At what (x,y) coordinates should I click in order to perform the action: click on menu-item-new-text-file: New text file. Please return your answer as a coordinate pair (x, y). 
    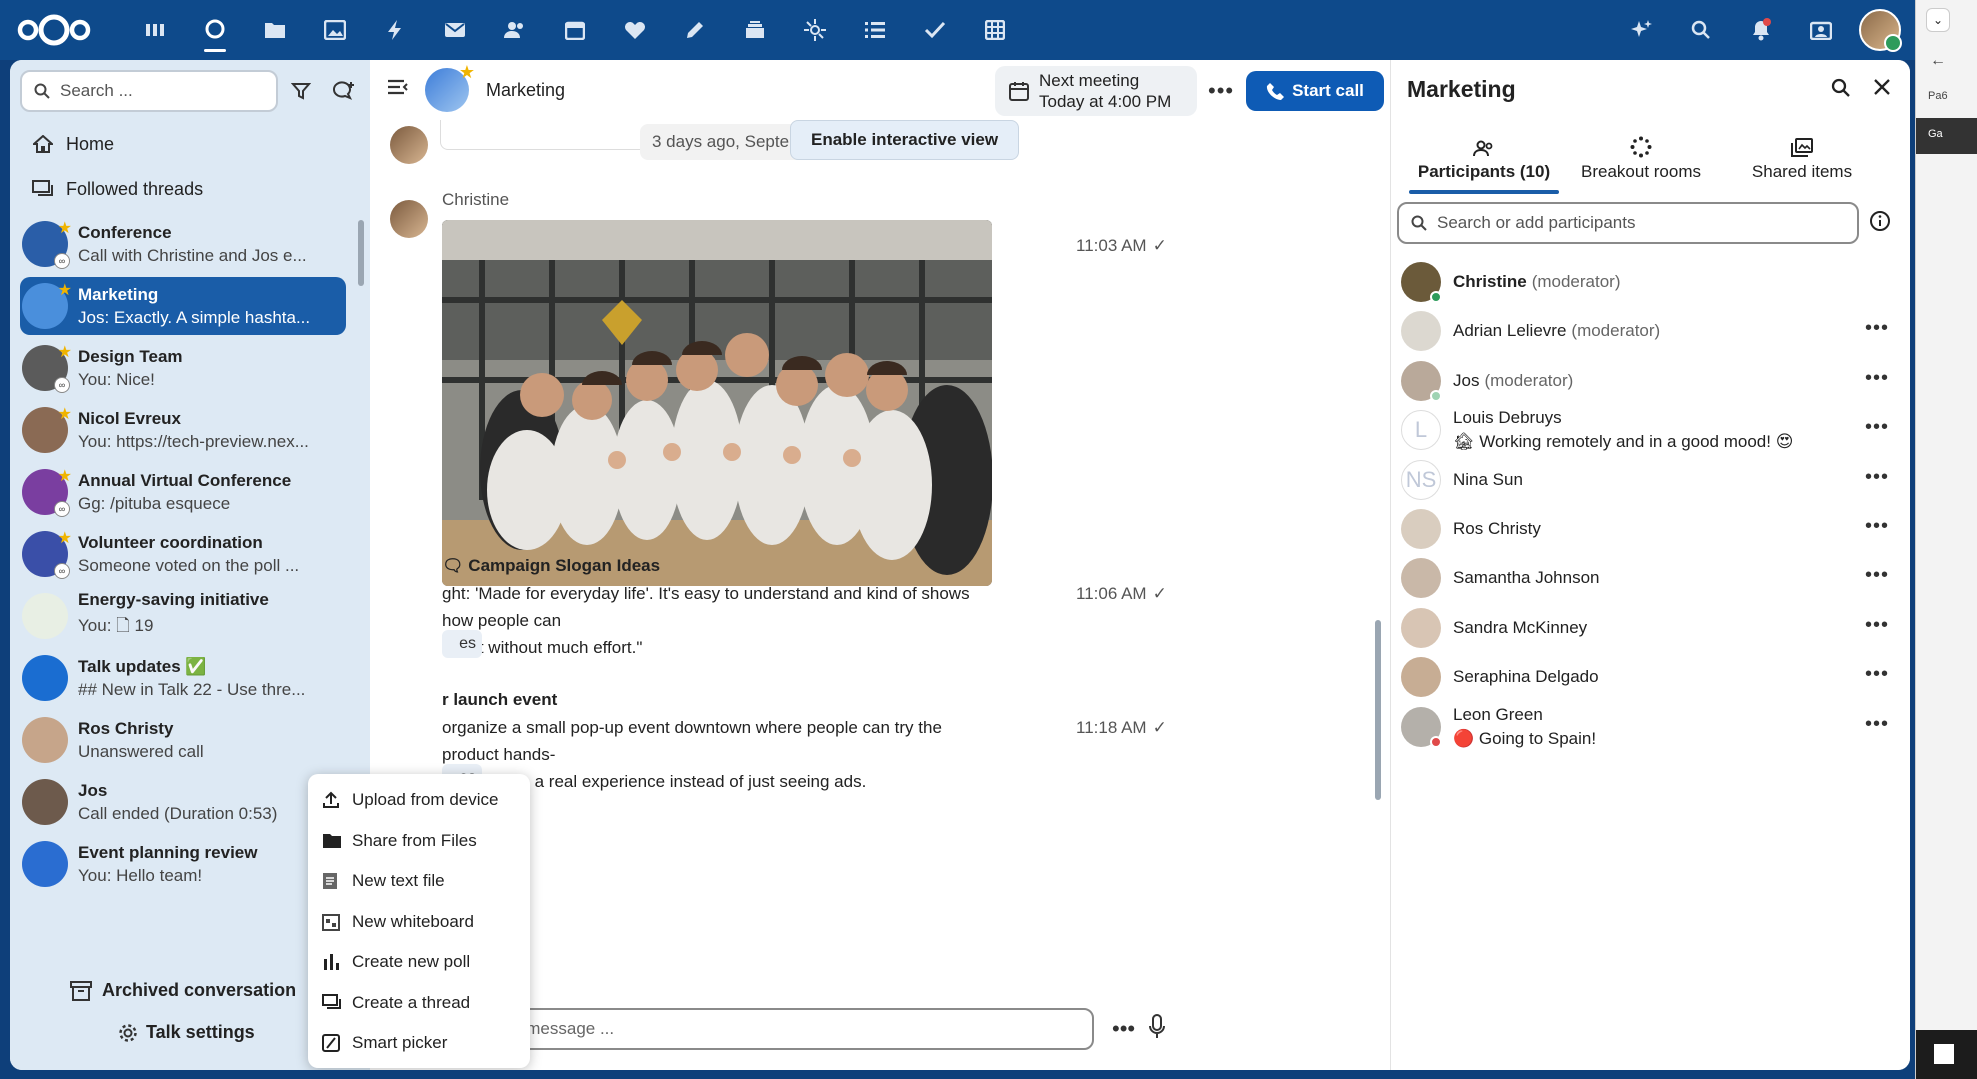
    Looking at the image, I should click on (419, 881).